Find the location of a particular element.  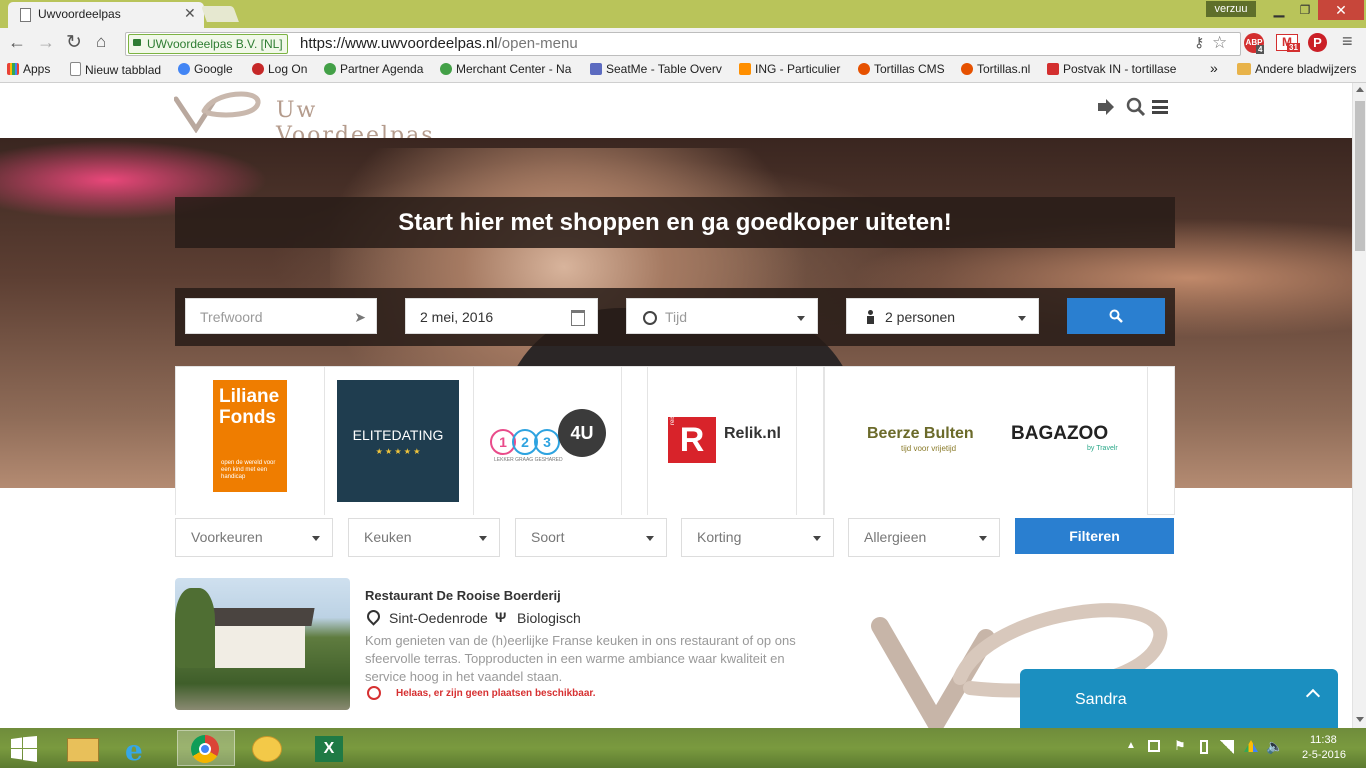

tray-battery-icon is located at coordinates (1204, 747).